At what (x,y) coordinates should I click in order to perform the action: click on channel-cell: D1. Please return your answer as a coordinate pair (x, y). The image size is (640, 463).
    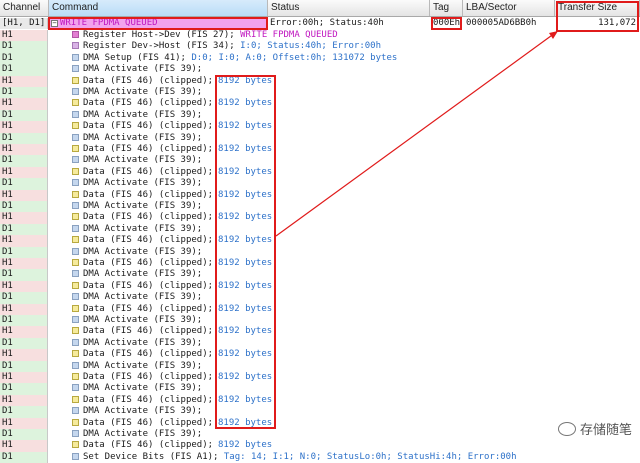
    Looking at the image, I should click on (24, 457).